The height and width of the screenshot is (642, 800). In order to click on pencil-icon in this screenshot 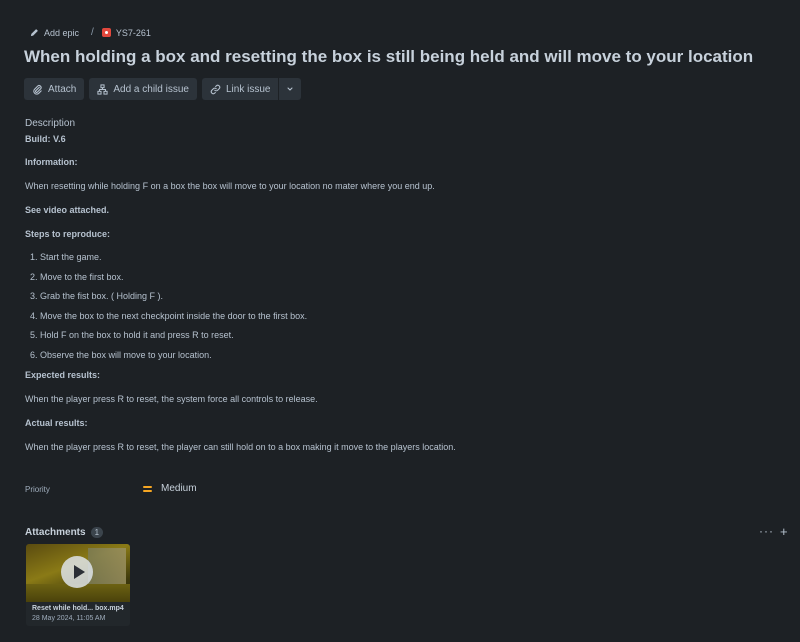, I will do `click(34, 33)`.